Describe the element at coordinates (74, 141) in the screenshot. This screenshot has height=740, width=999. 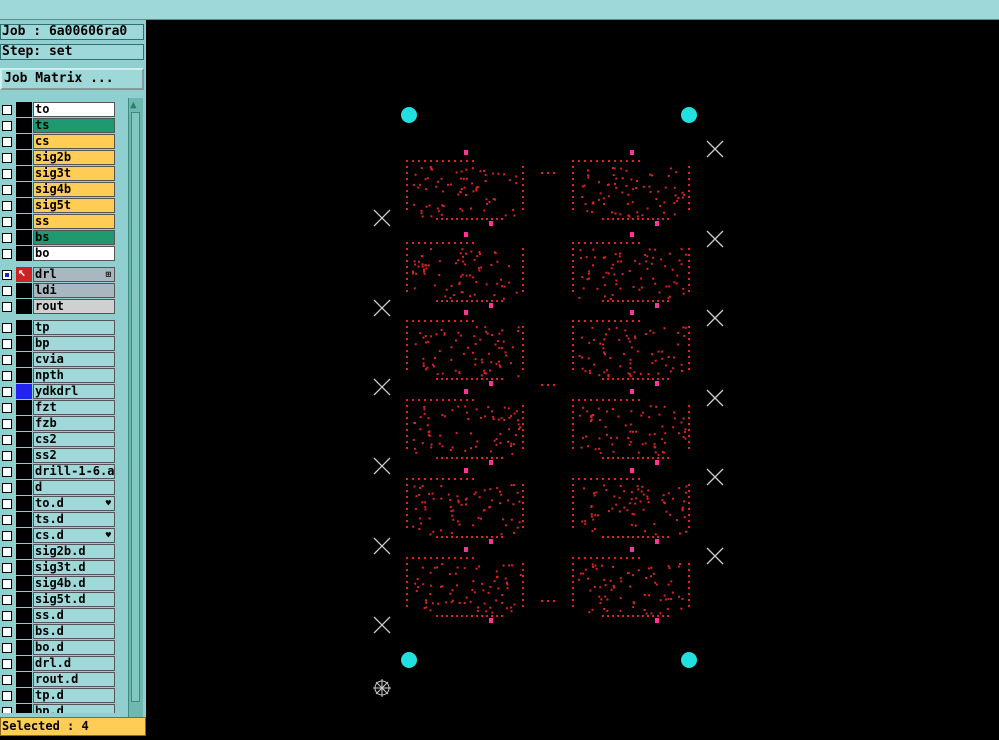
I see `layer-name: cs` at that location.